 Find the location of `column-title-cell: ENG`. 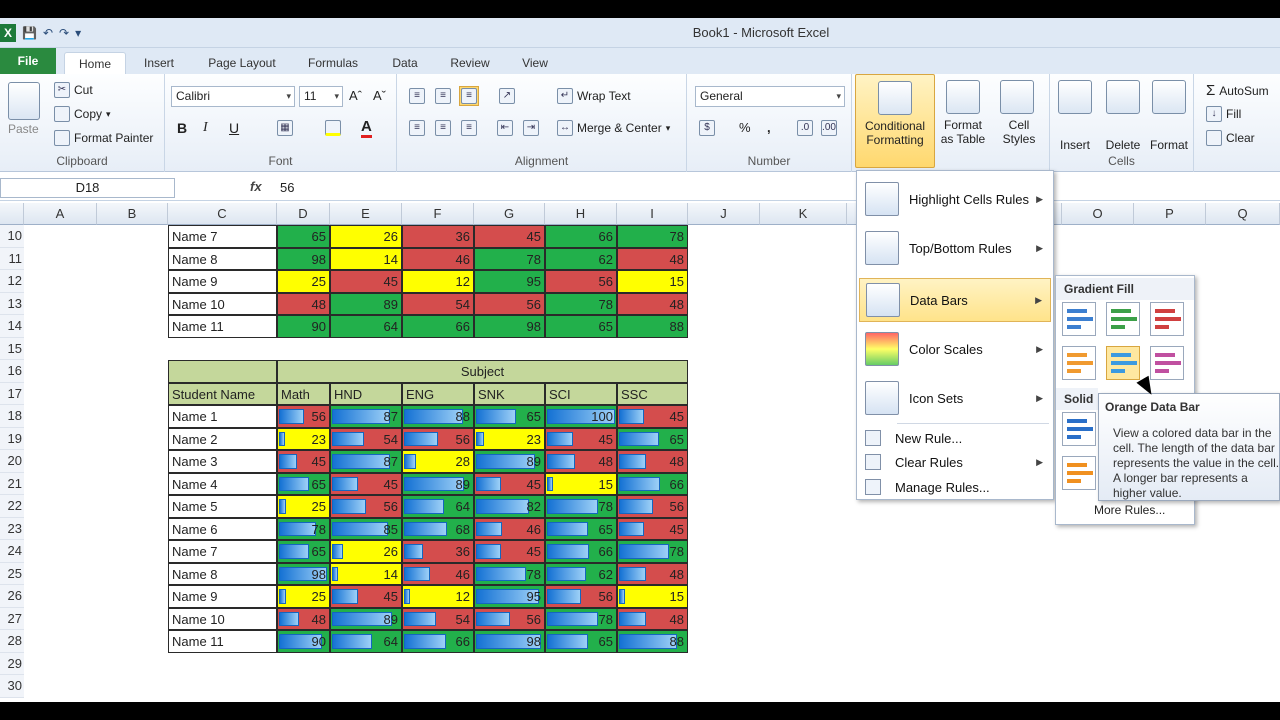

column-title-cell: ENG is located at coordinates (438, 393).